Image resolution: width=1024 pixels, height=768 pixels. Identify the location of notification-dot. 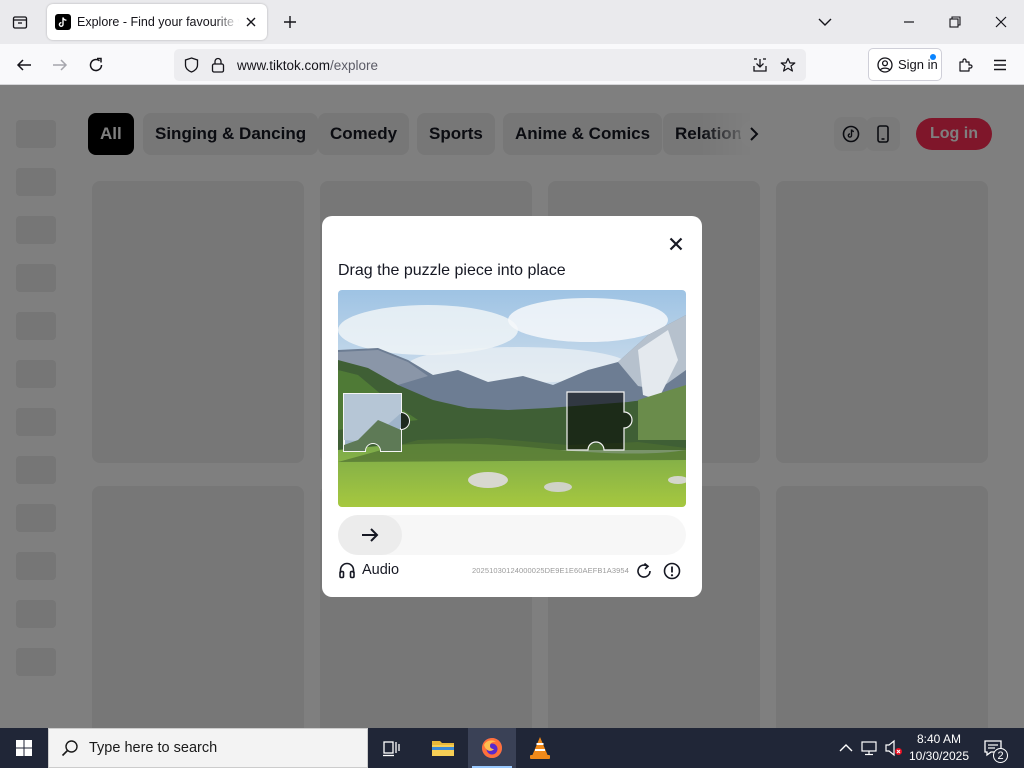
(933, 57).